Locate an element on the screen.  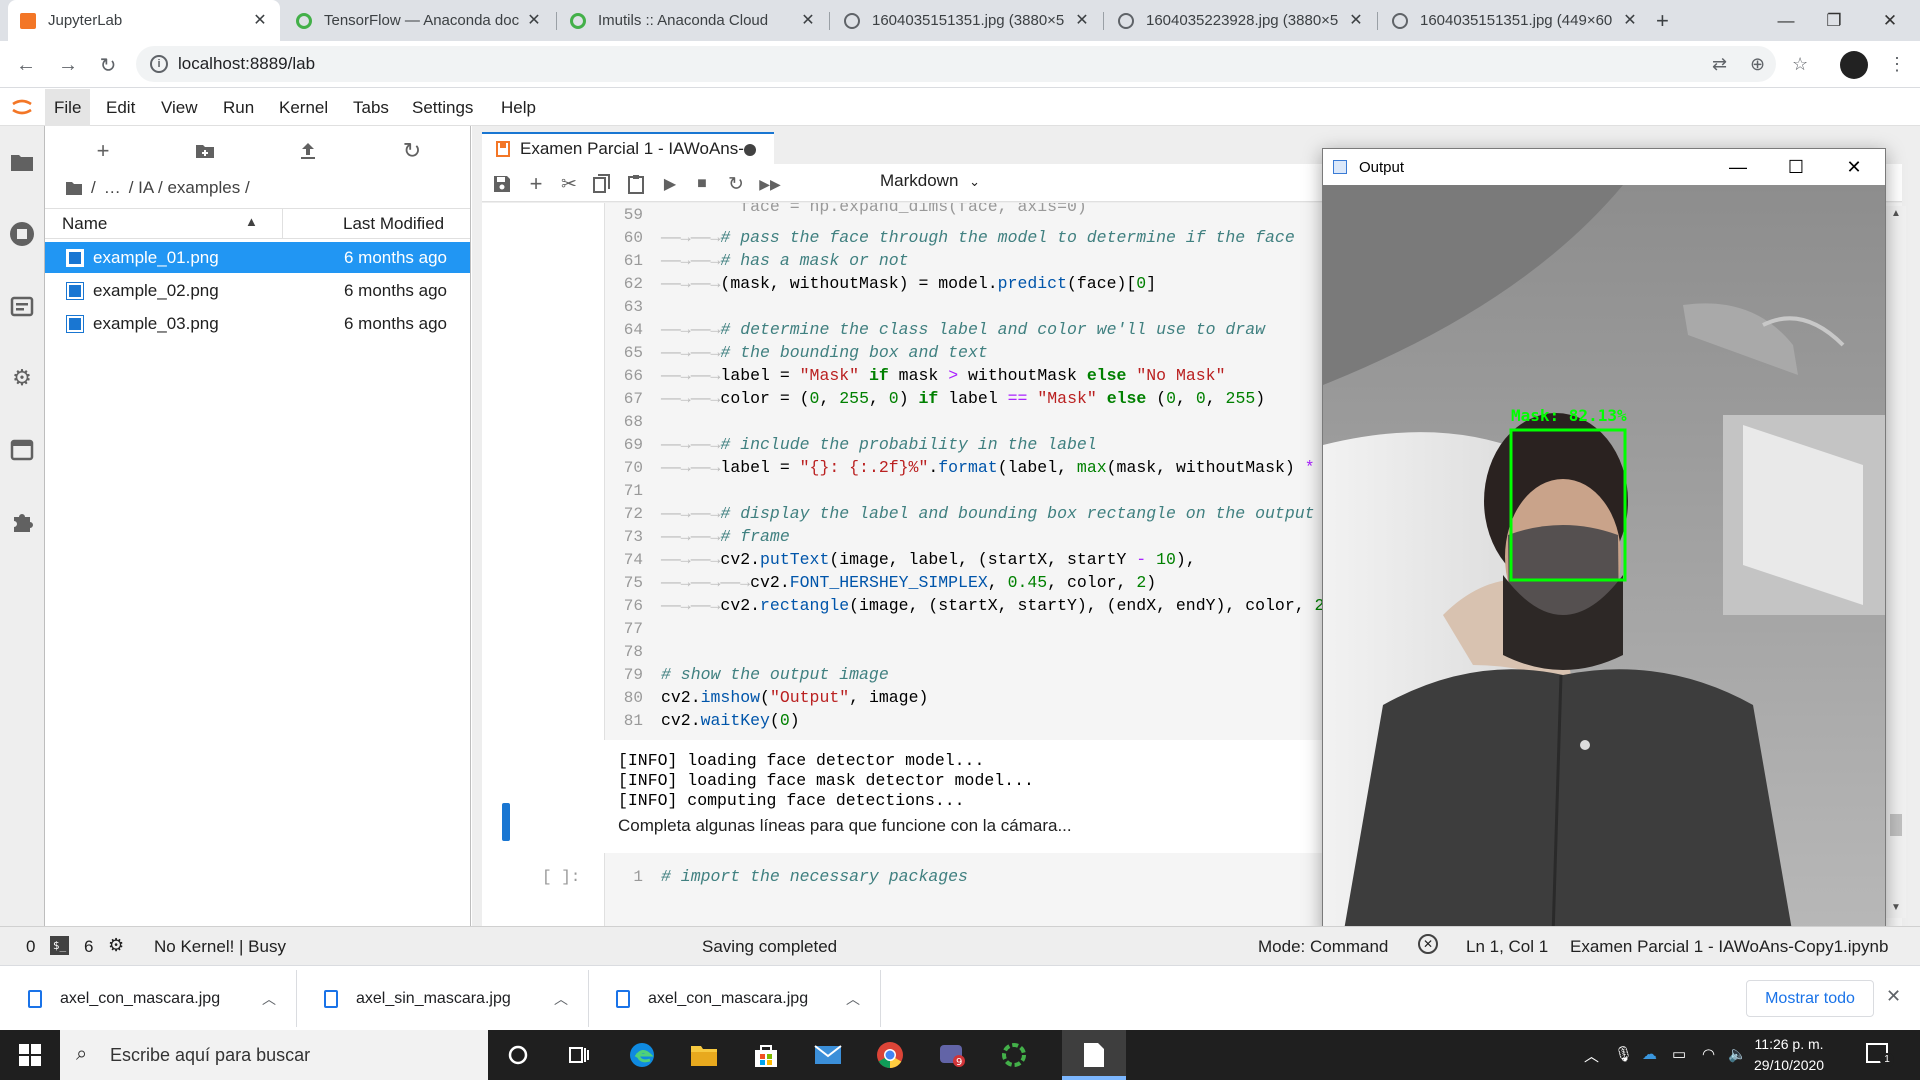
edge-icon is located at coordinates (642, 1055).